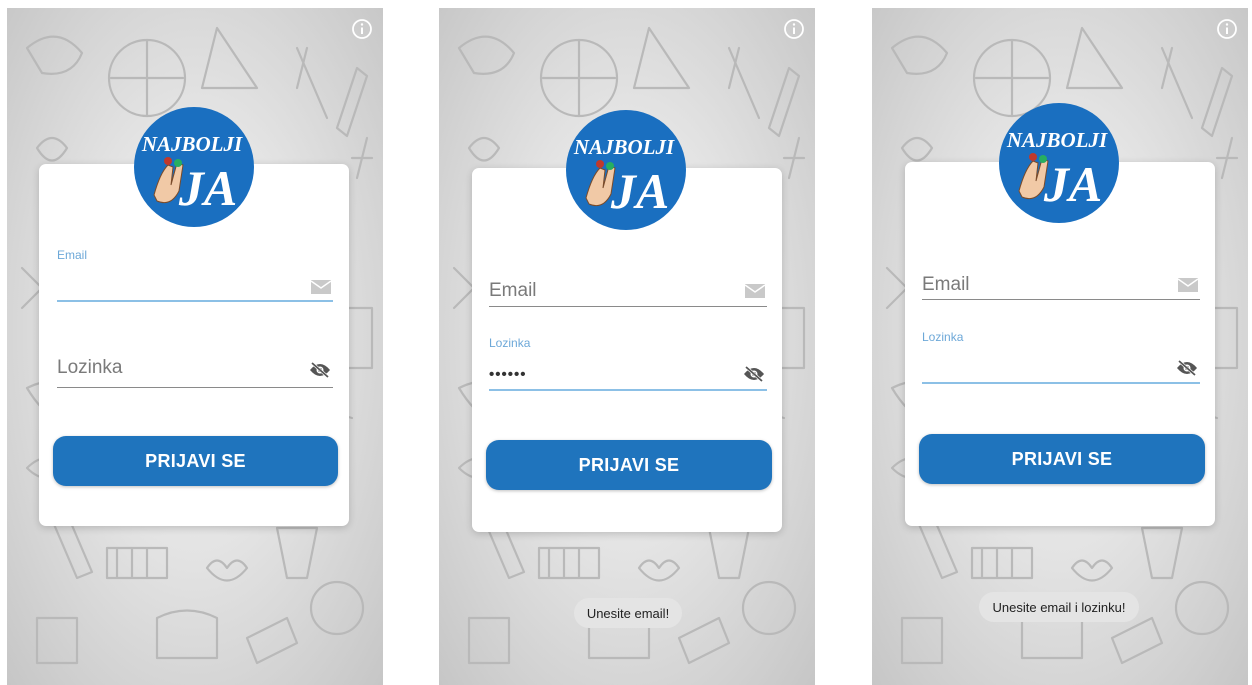 This screenshot has width=1252, height=685. What do you see at coordinates (72, 255) in the screenshot?
I see `email-label: Email` at bounding box center [72, 255].